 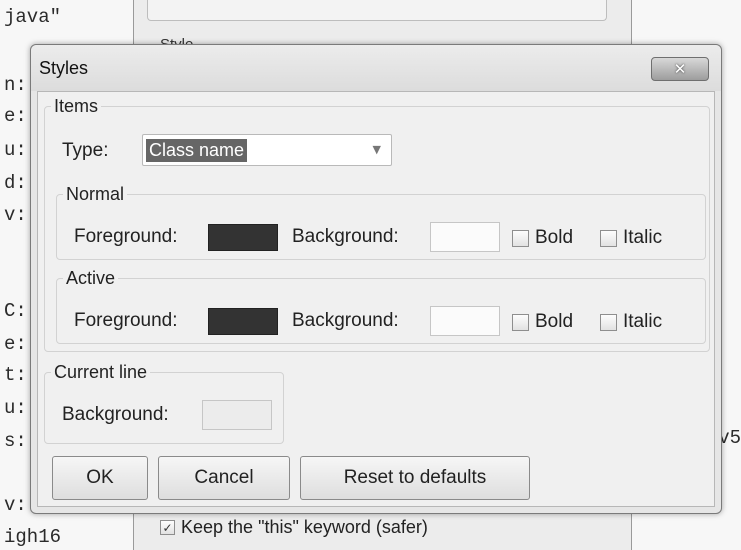 What do you see at coordinates (15, 311) in the screenshot?
I see `code-line: C:` at bounding box center [15, 311].